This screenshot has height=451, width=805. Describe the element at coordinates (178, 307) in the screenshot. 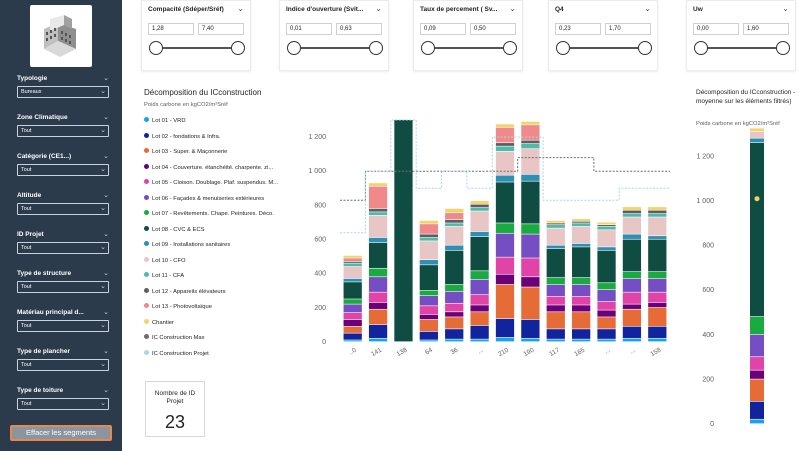

I see `legend-item: Lot 13 - Photovoltaïque` at that location.